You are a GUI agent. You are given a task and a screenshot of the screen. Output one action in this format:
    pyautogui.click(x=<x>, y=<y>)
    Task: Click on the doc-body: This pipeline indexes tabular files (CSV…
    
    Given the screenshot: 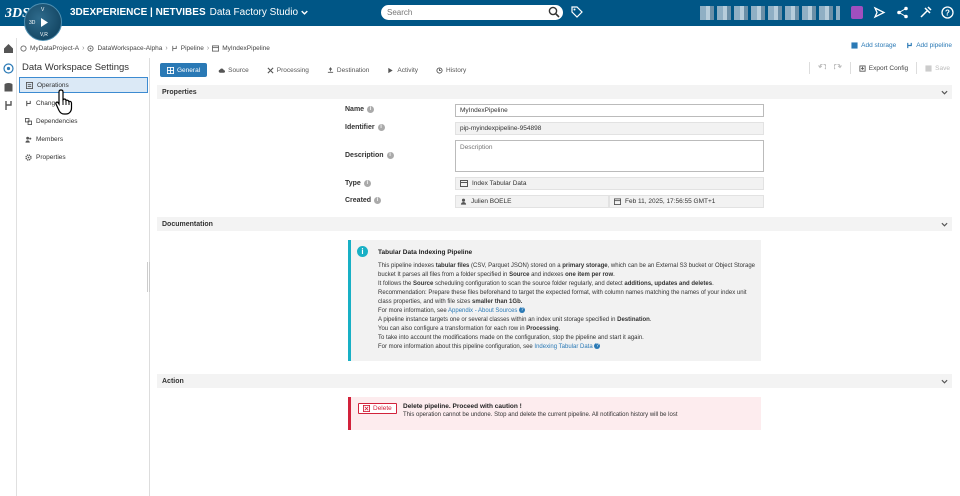 What is the action you would take?
    pyautogui.click(x=568, y=307)
    